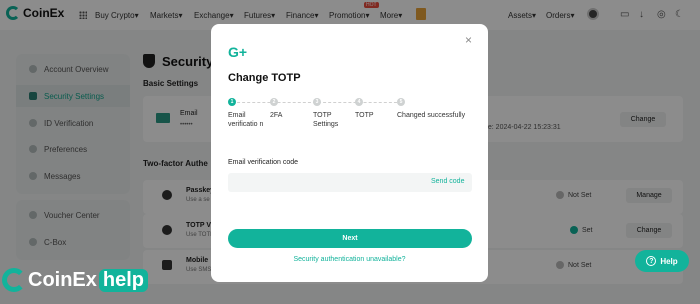 Image resolution: width=700 pixels, height=304 pixels. Describe the element at coordinates (276, 115) in the screenshot. I see `step-2-label: 2FA` at that location.